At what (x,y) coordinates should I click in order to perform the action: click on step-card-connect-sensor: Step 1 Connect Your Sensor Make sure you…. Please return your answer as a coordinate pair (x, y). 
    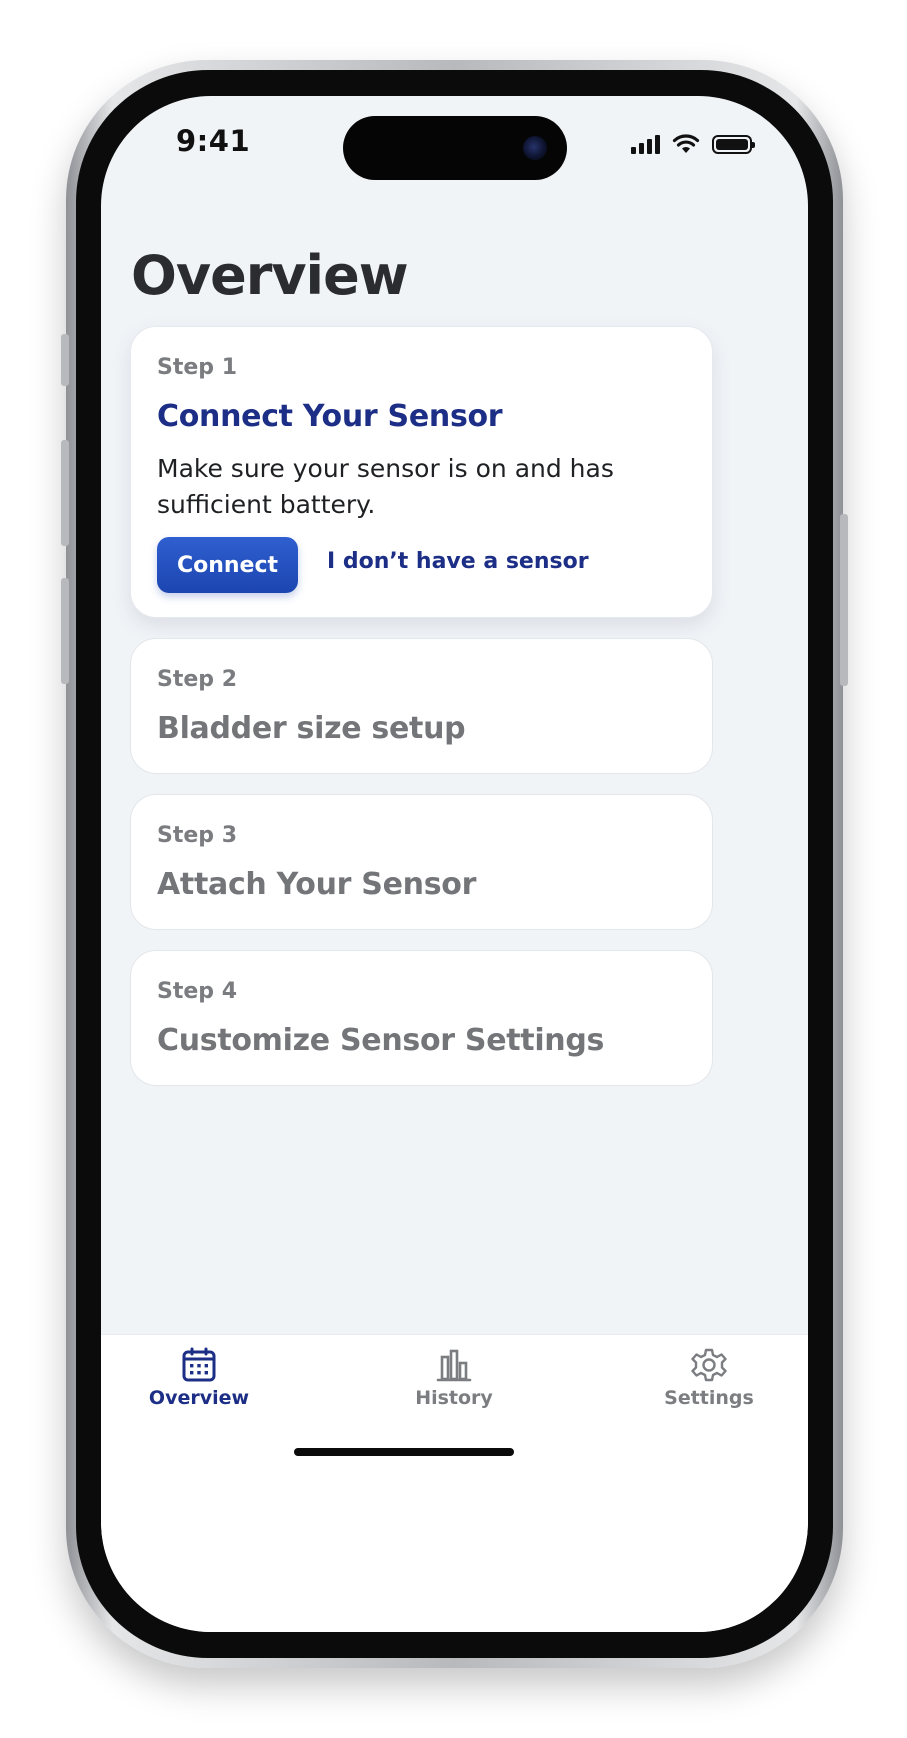
    Looking at the image, I should click on (421, 472).